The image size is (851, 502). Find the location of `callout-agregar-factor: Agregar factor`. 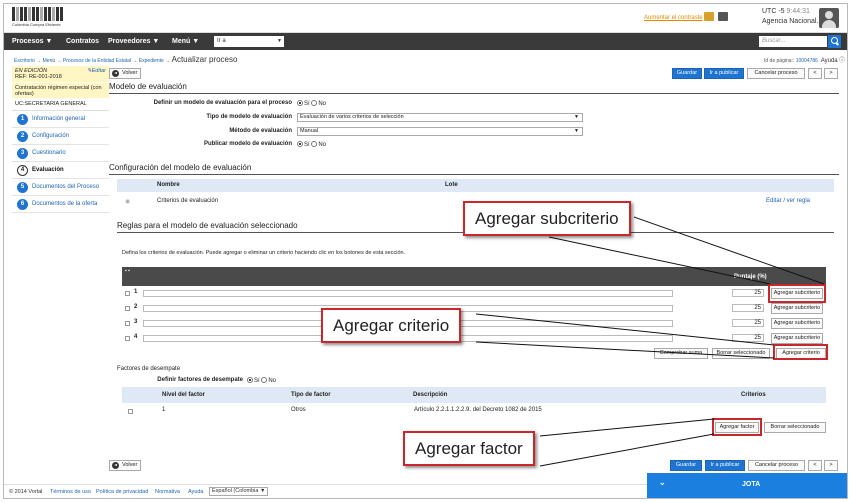

callout-agregar-factor: Agregar factor is located at coordinates (469, 448).